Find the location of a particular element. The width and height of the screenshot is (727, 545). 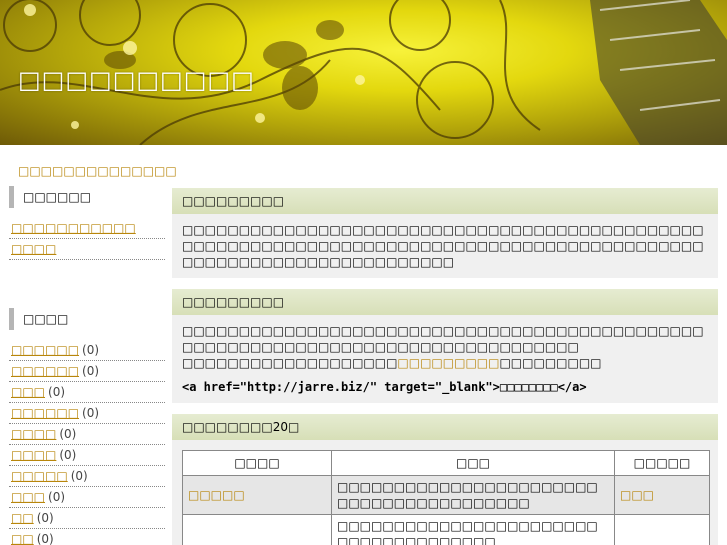

table-header-row: □□□□ □□□ □□□□□ is located at coordinates (446, 463).